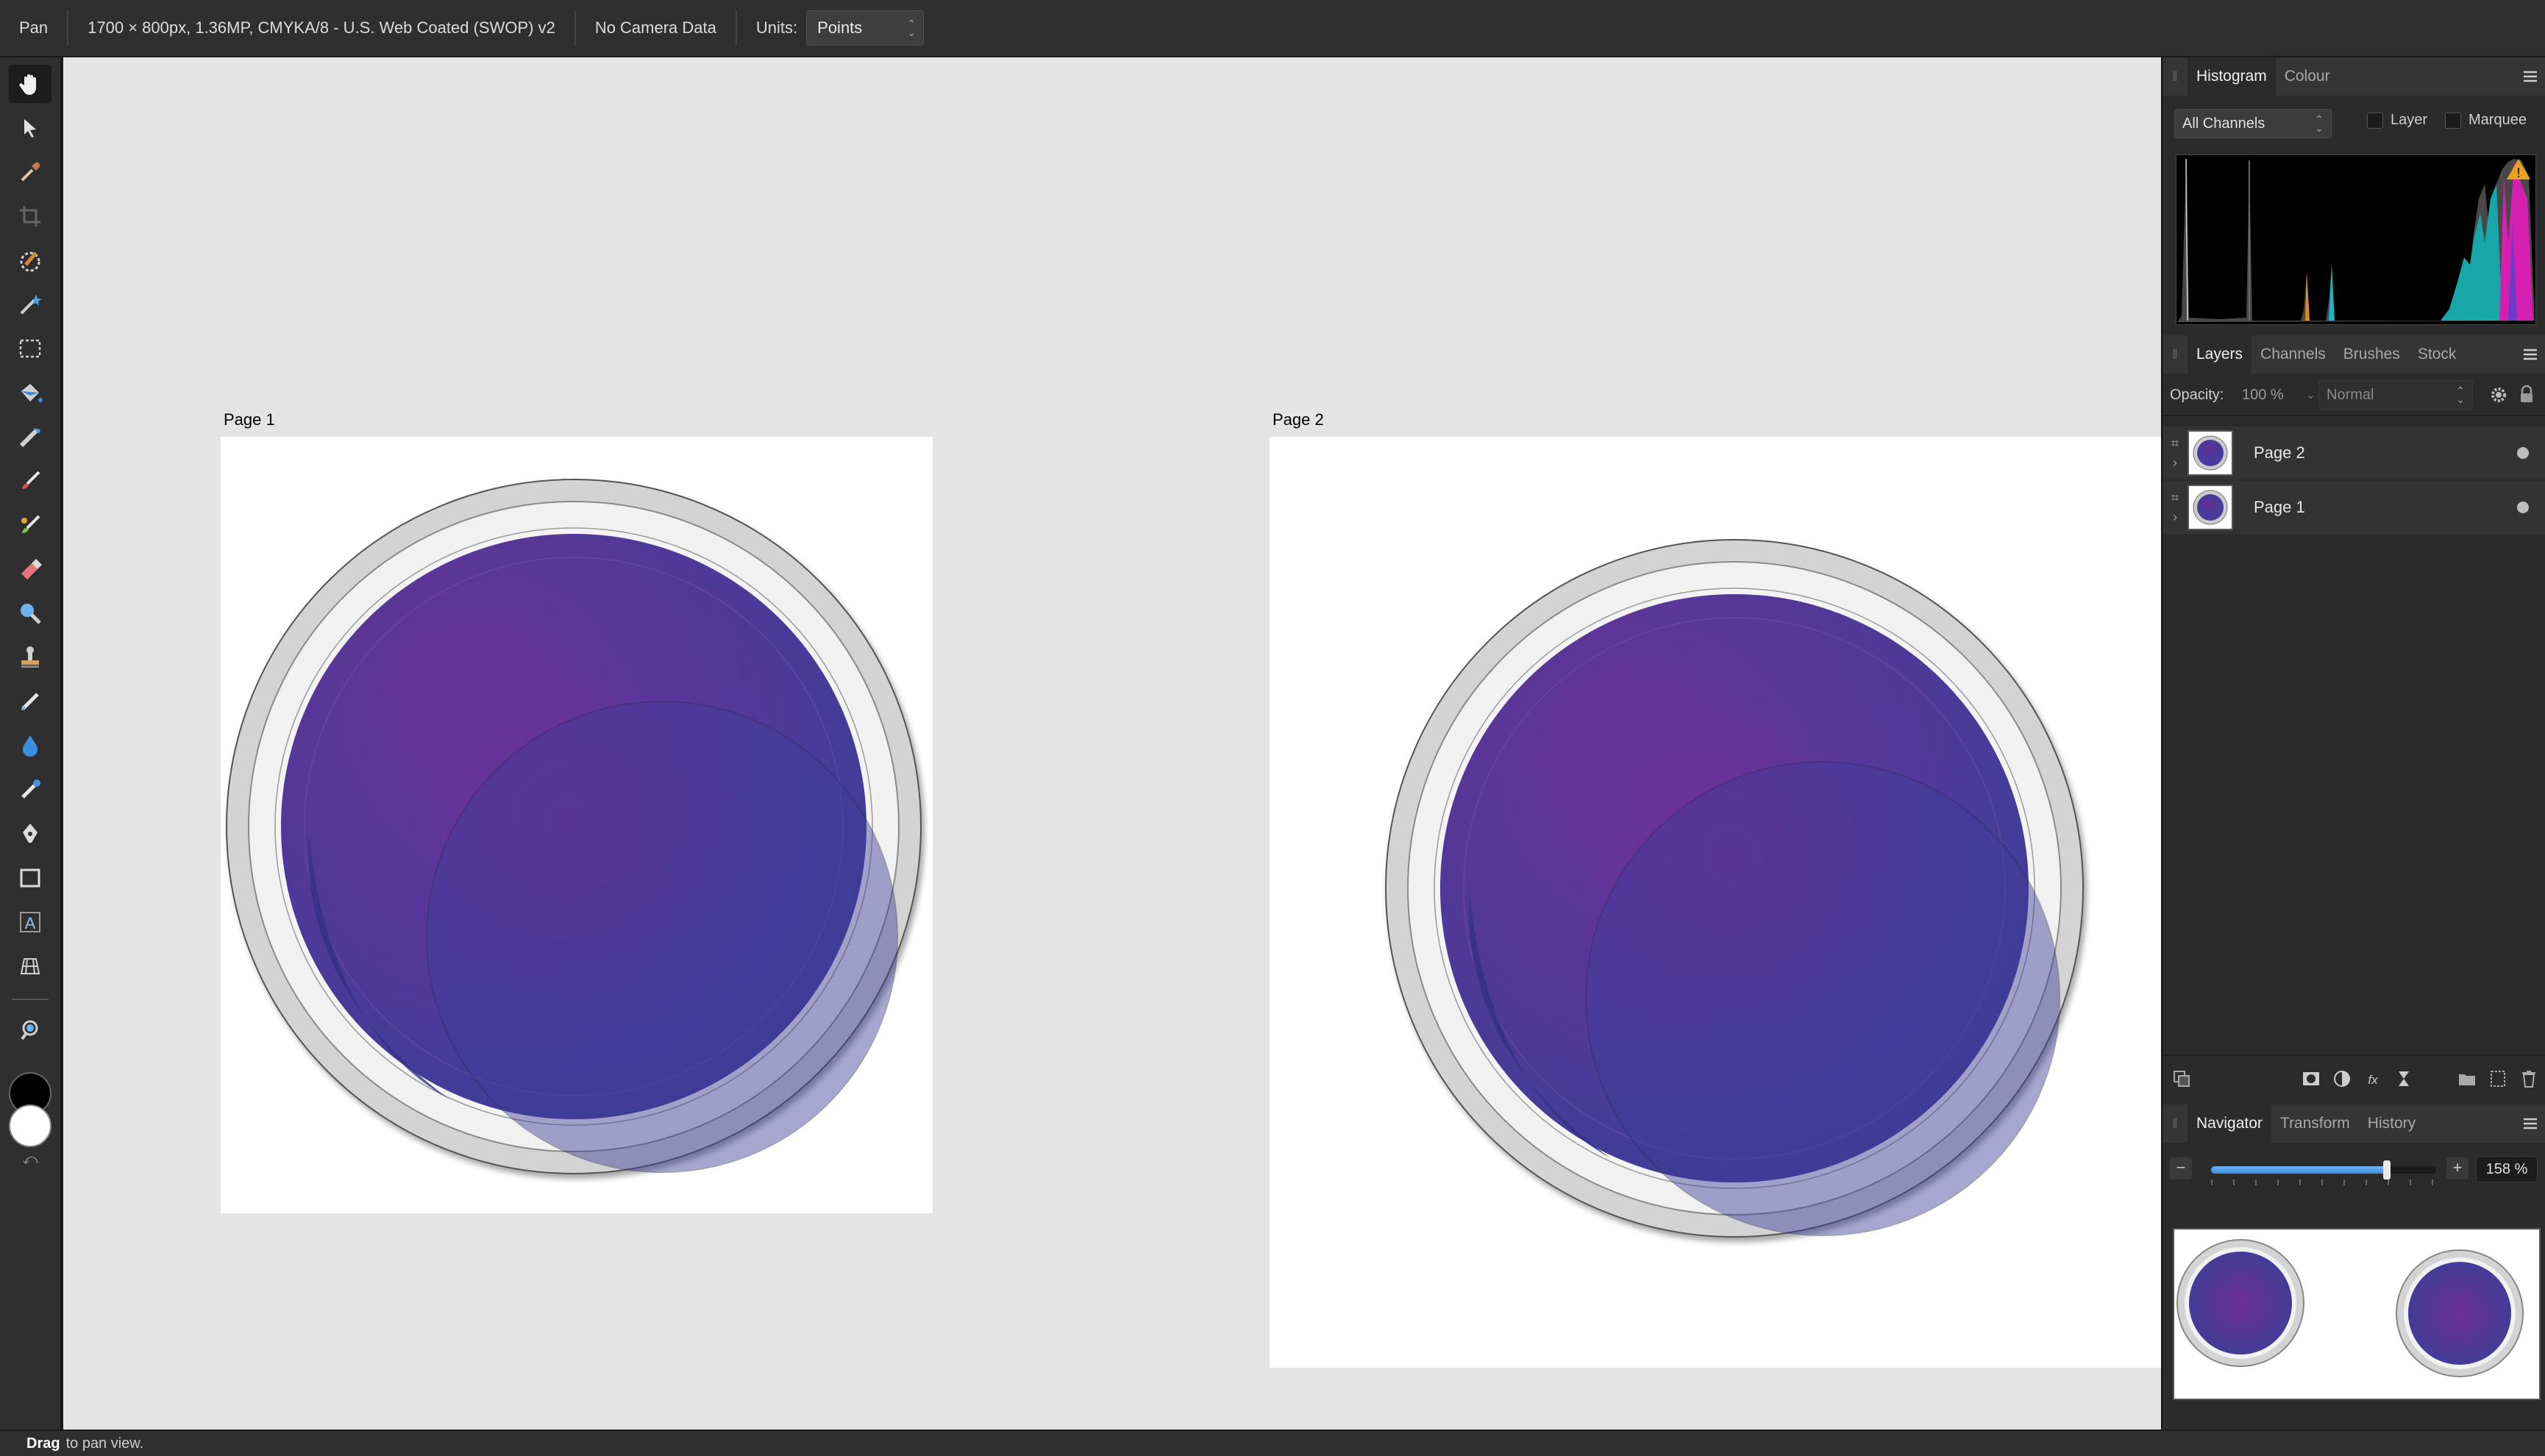 The image size is (2545, 1456). I want to click on zoom-tool, so click(30, 1029).